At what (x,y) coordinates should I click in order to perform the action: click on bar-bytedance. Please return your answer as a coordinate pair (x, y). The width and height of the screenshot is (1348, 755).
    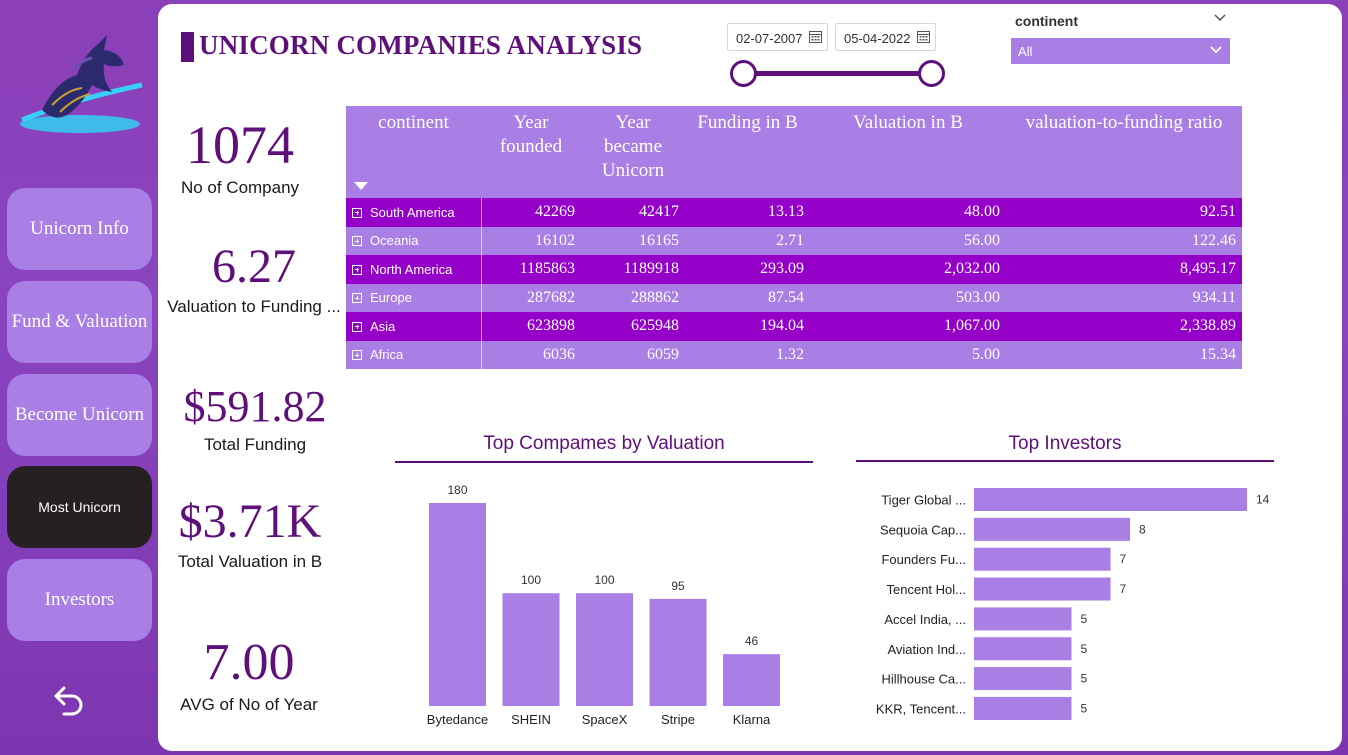
    Looking at the image, I should click on (457, 604).